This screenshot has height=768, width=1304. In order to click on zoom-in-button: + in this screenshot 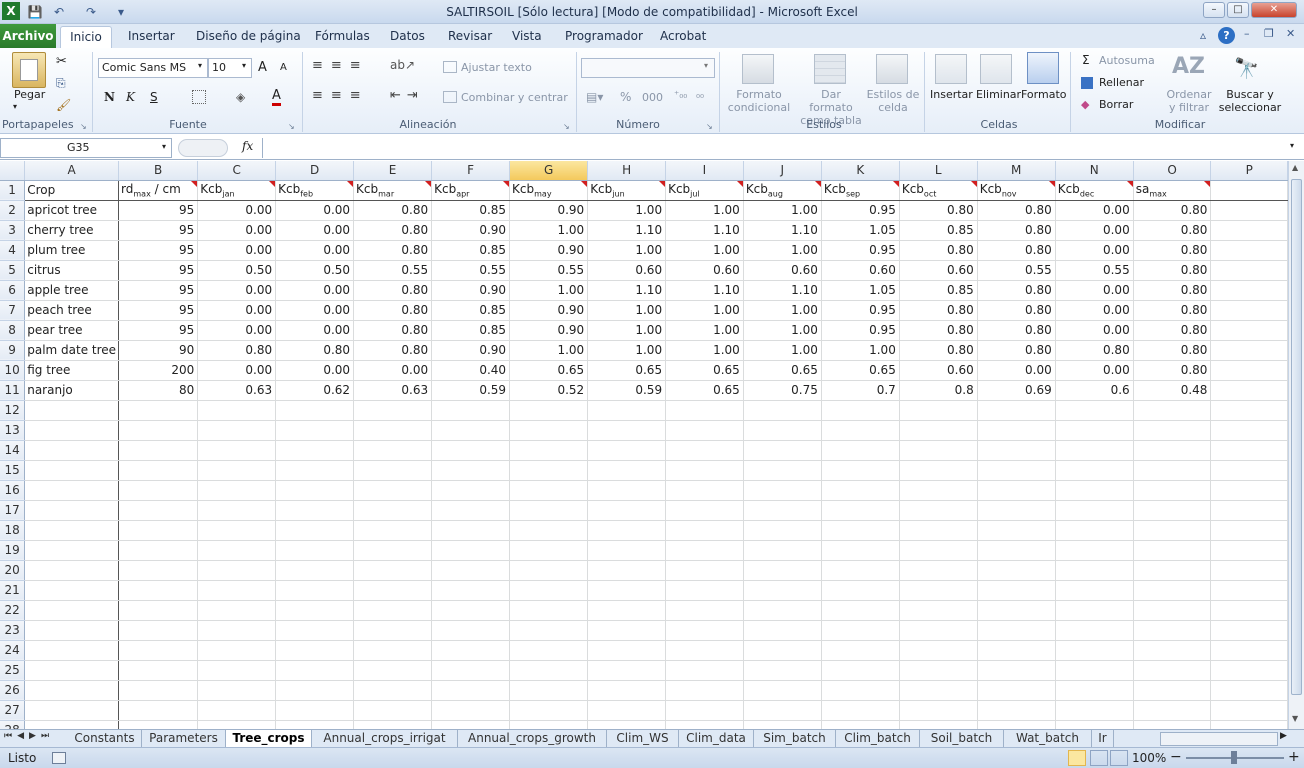, I will do `click(1294, 757)`.